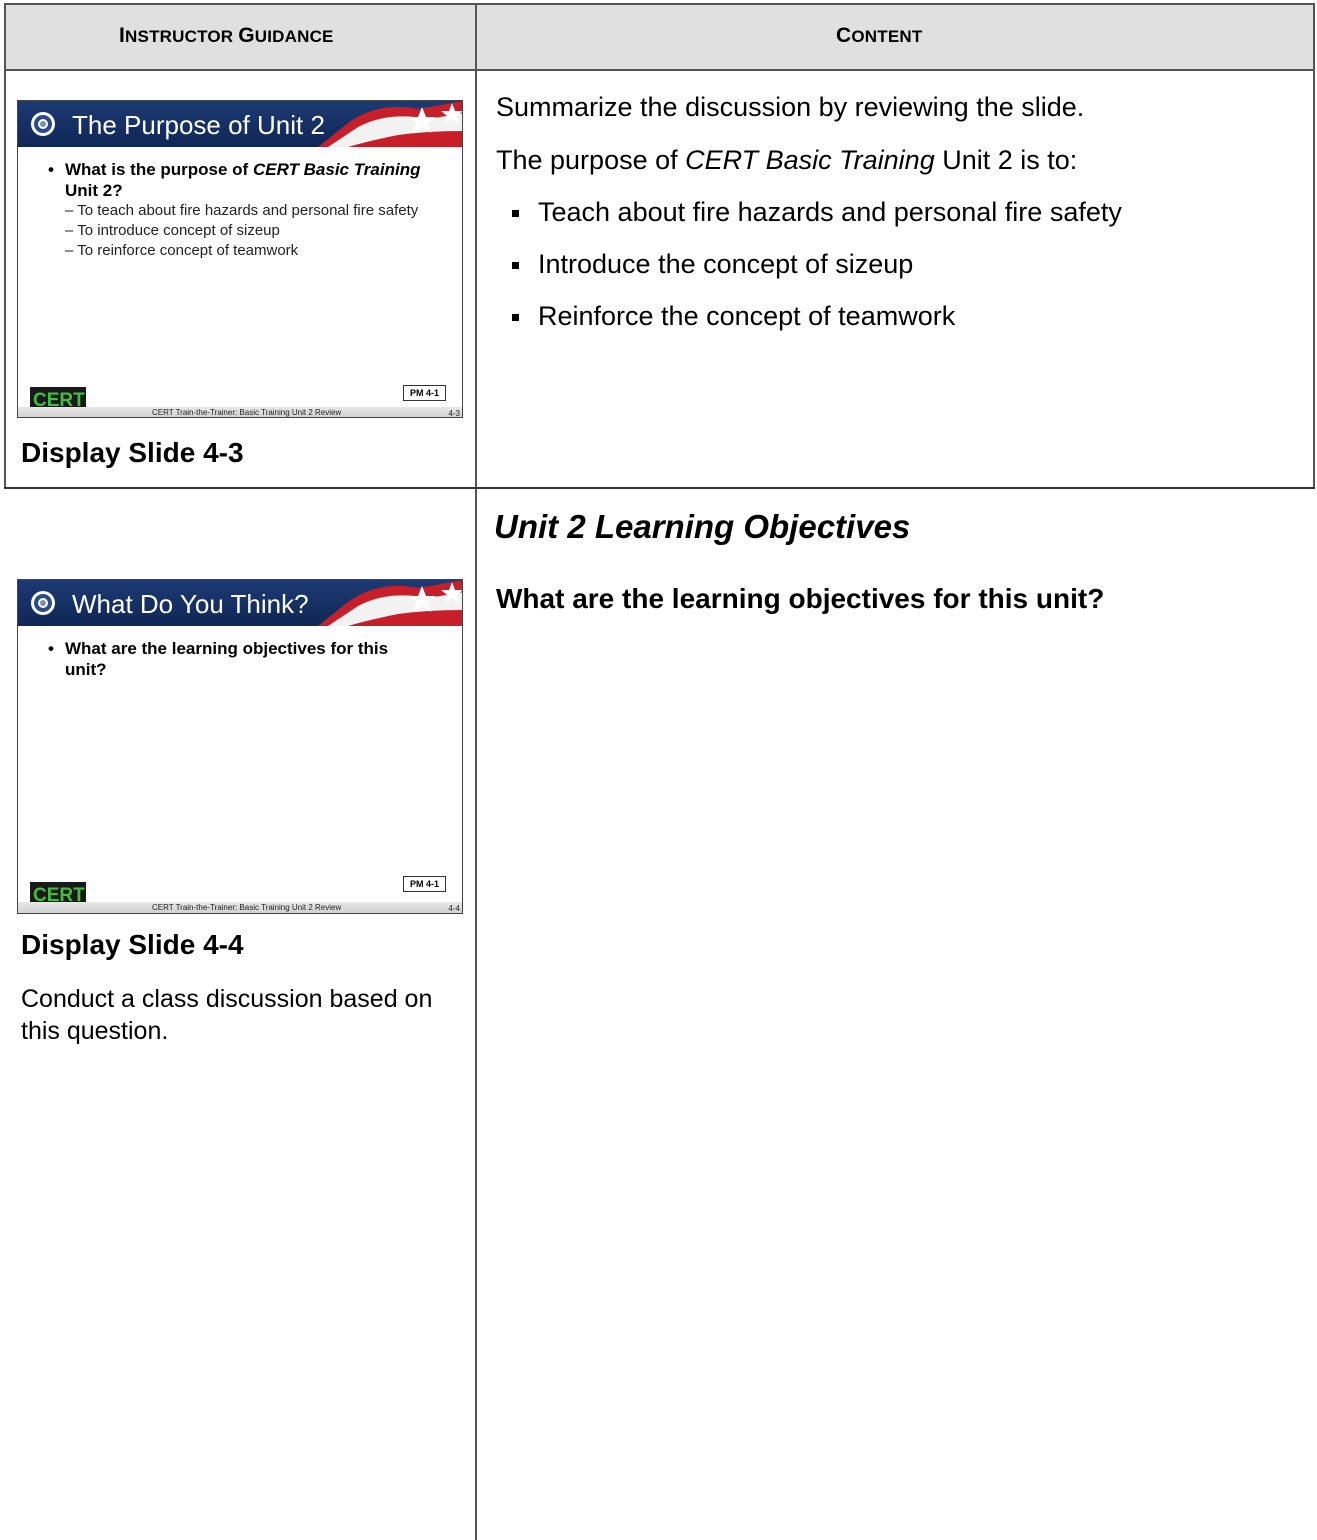 This screenshot has height=1540, width=1317. Describe the element at coordinates (172, 230) in the screenshot. I see `slide-sub-point: – To introduce concept of sizeup` at that location.